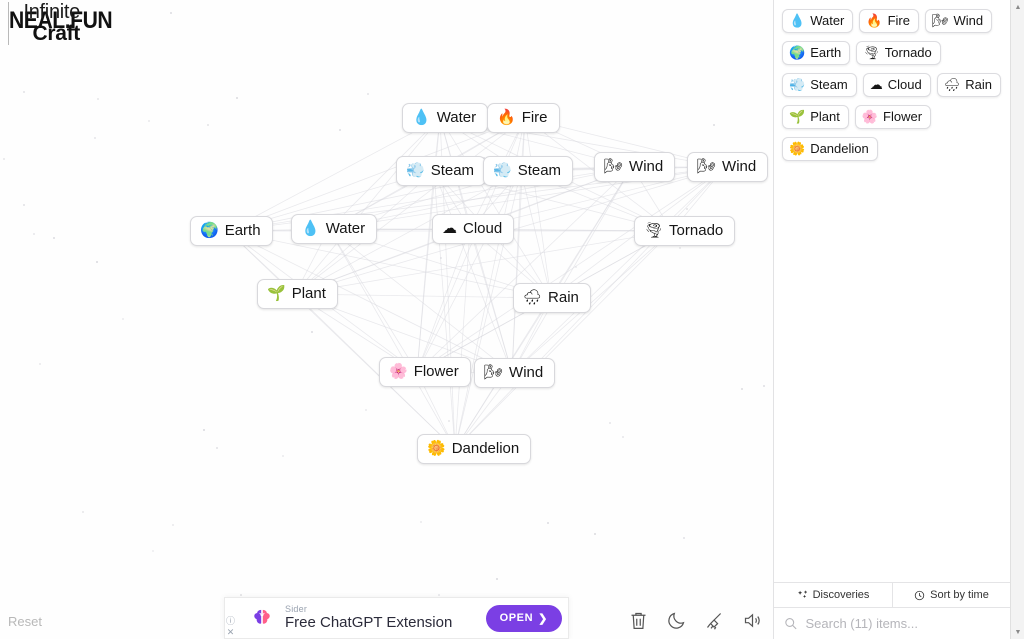 Image resolution: width=1024 pixels, height=639 pixels. Describe the element at coordinates (485, 448) in the screenshot. I see `canvas-node-label: Dandelion` at that location.